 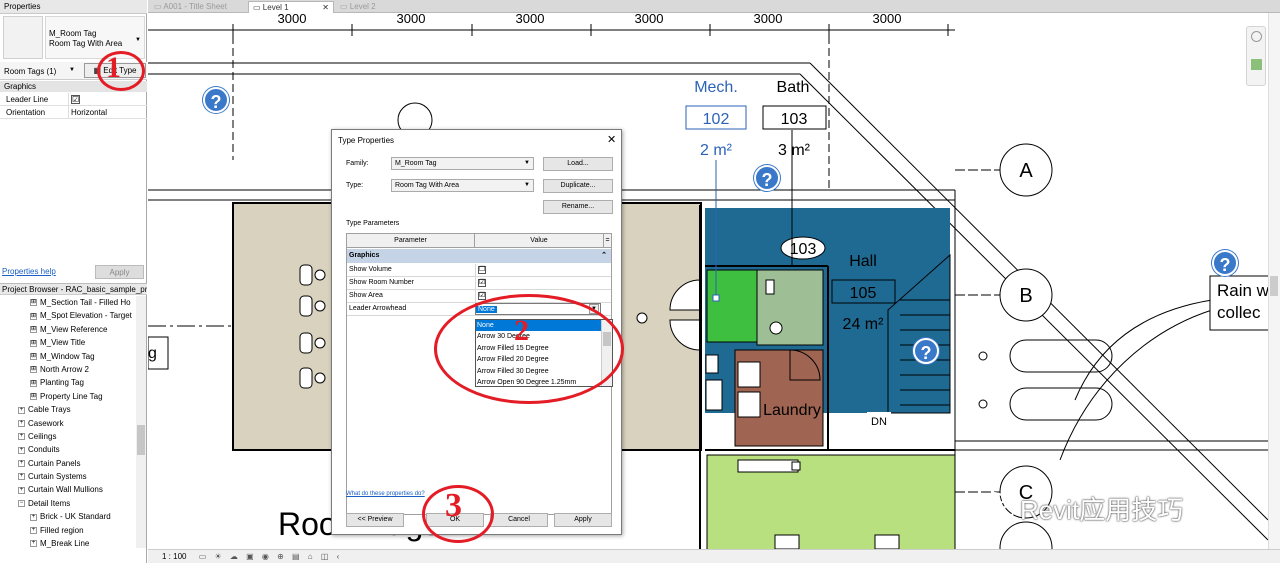 What do you see at coordinates (611, 139) in the screenshot?
I see `close-icon: ✕` at bounding box center [611, 139].